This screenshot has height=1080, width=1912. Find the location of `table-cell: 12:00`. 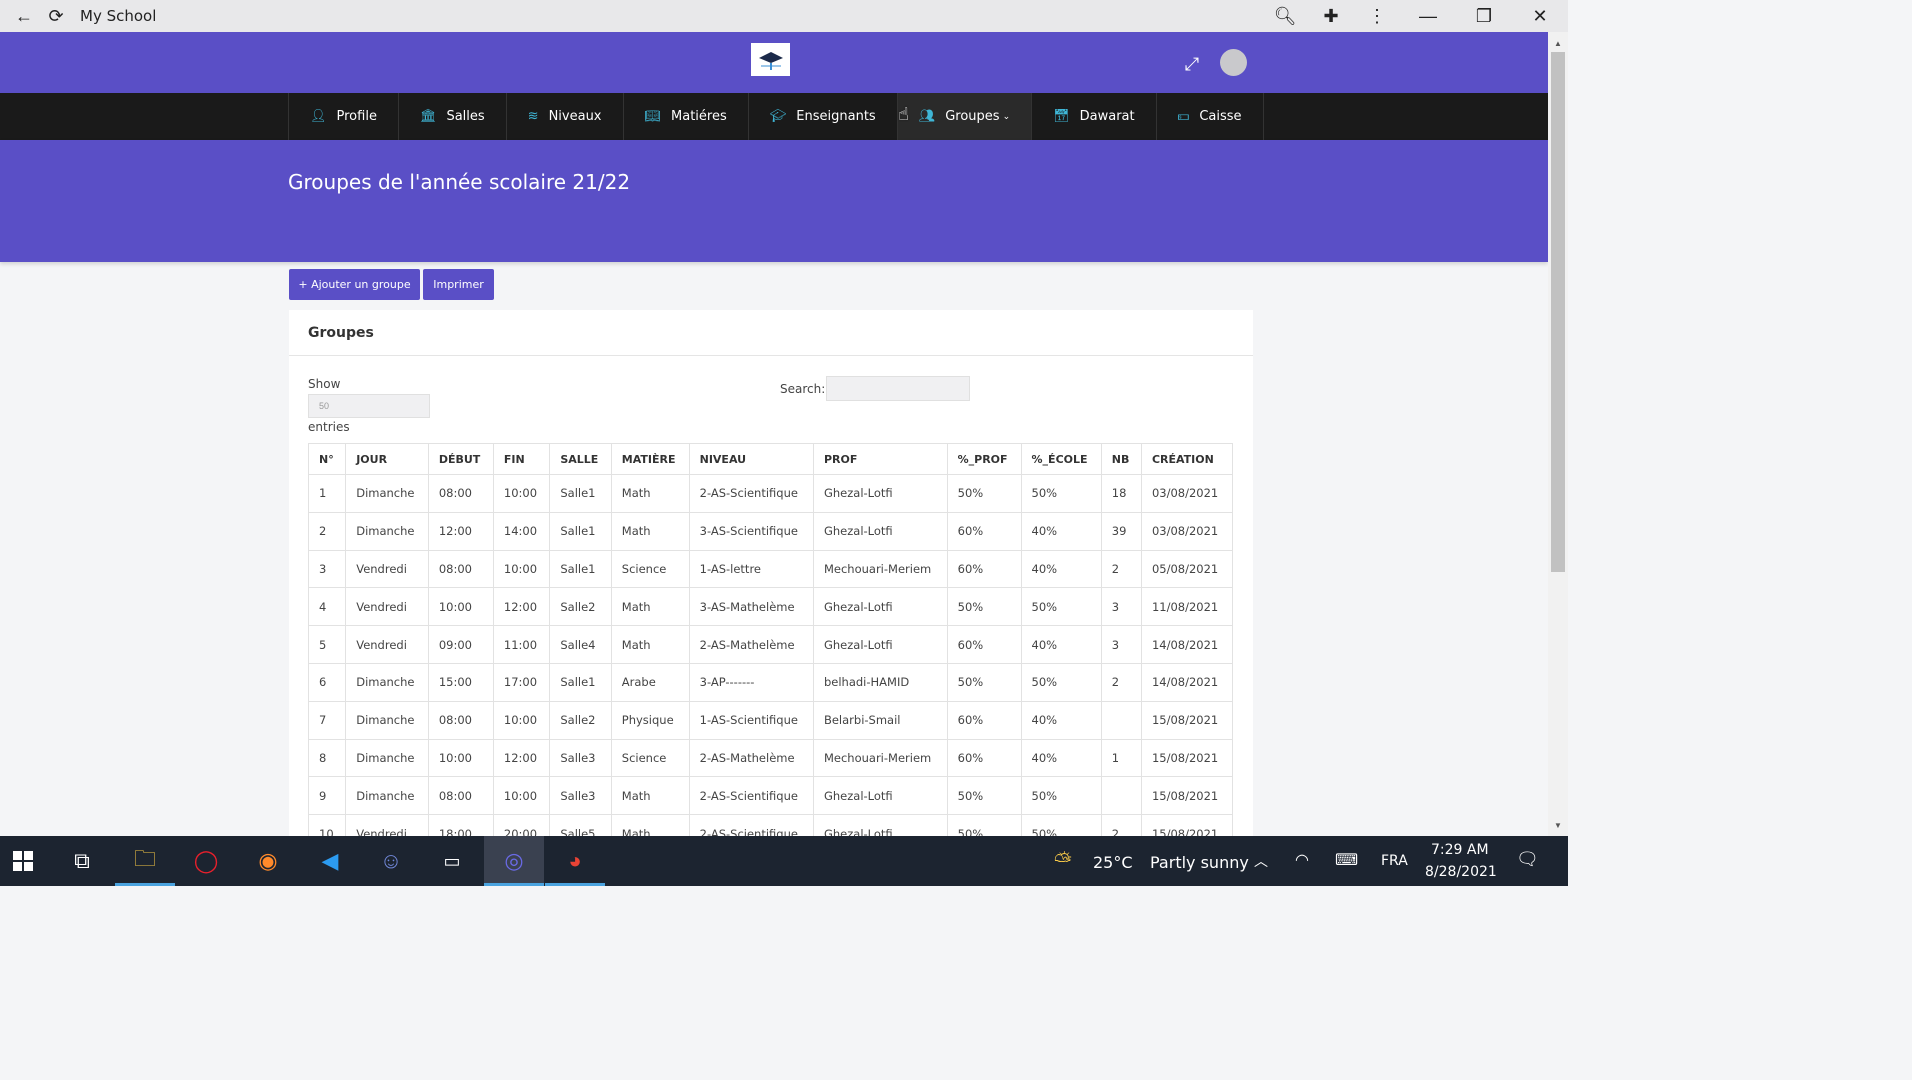

table-cell: 12:00 is located at coordinates (521, 758).